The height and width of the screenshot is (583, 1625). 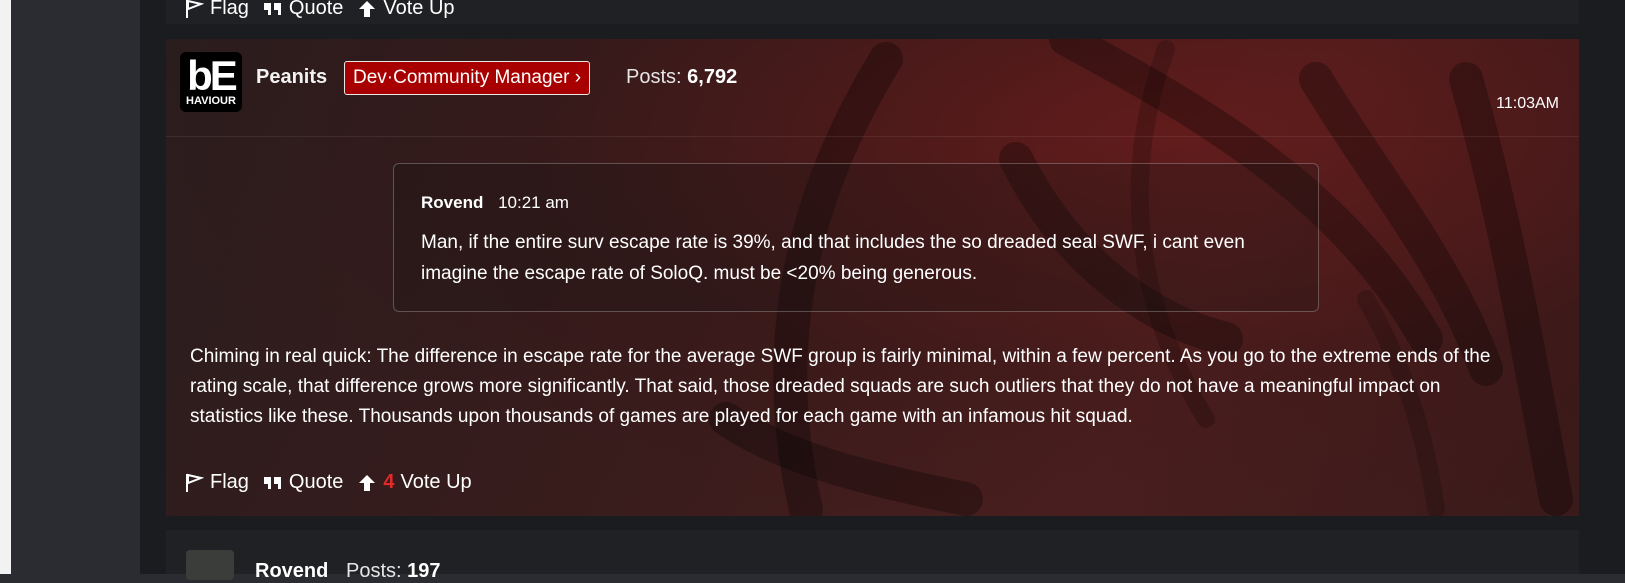 I want to click on posts-count-value: 6,792, so click(x=712, y=77).